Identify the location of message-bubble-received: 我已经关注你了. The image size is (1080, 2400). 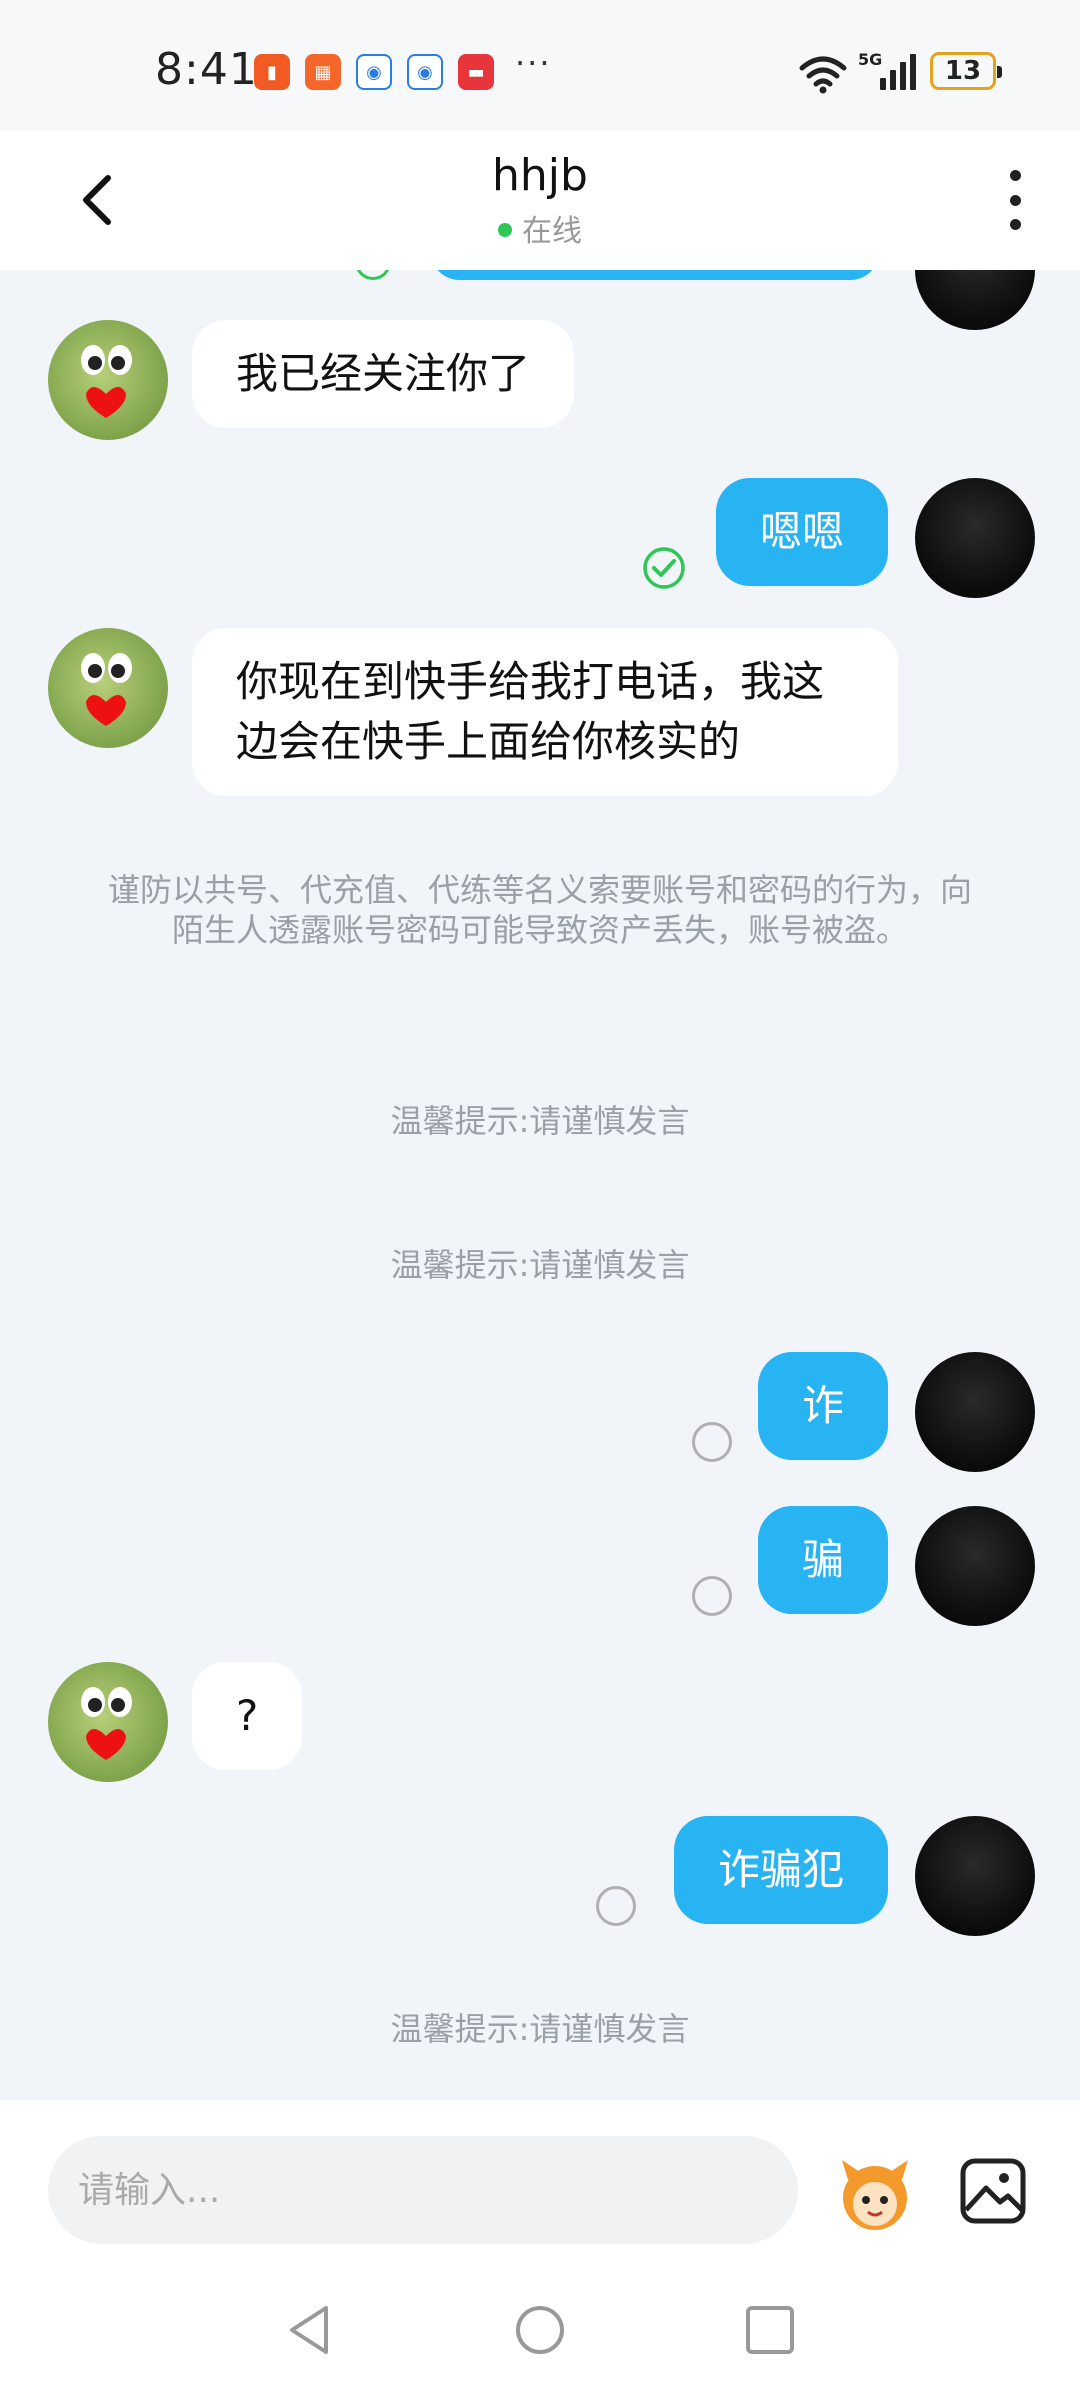
(383, 374).